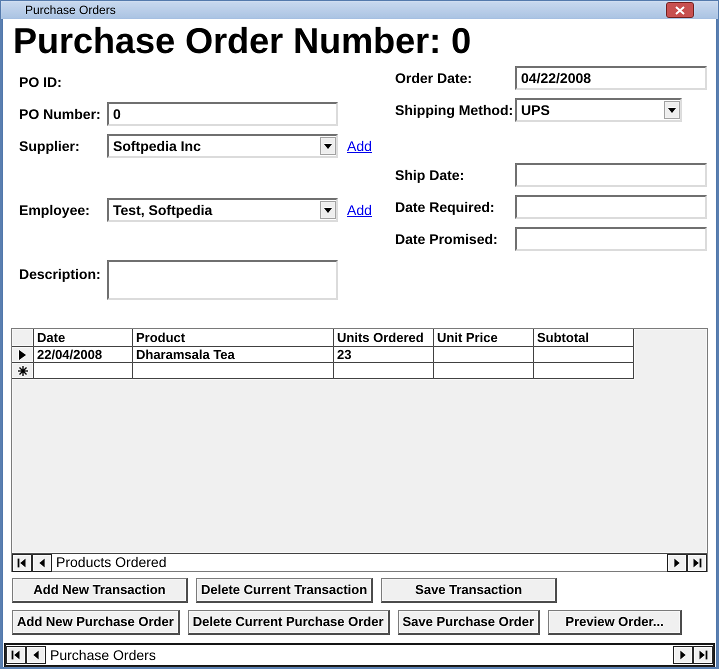  What do you see at coordinates (454, 110) in the screenshot?
I see `field-label: Shipping Method:` at bounding box center [454, 110].